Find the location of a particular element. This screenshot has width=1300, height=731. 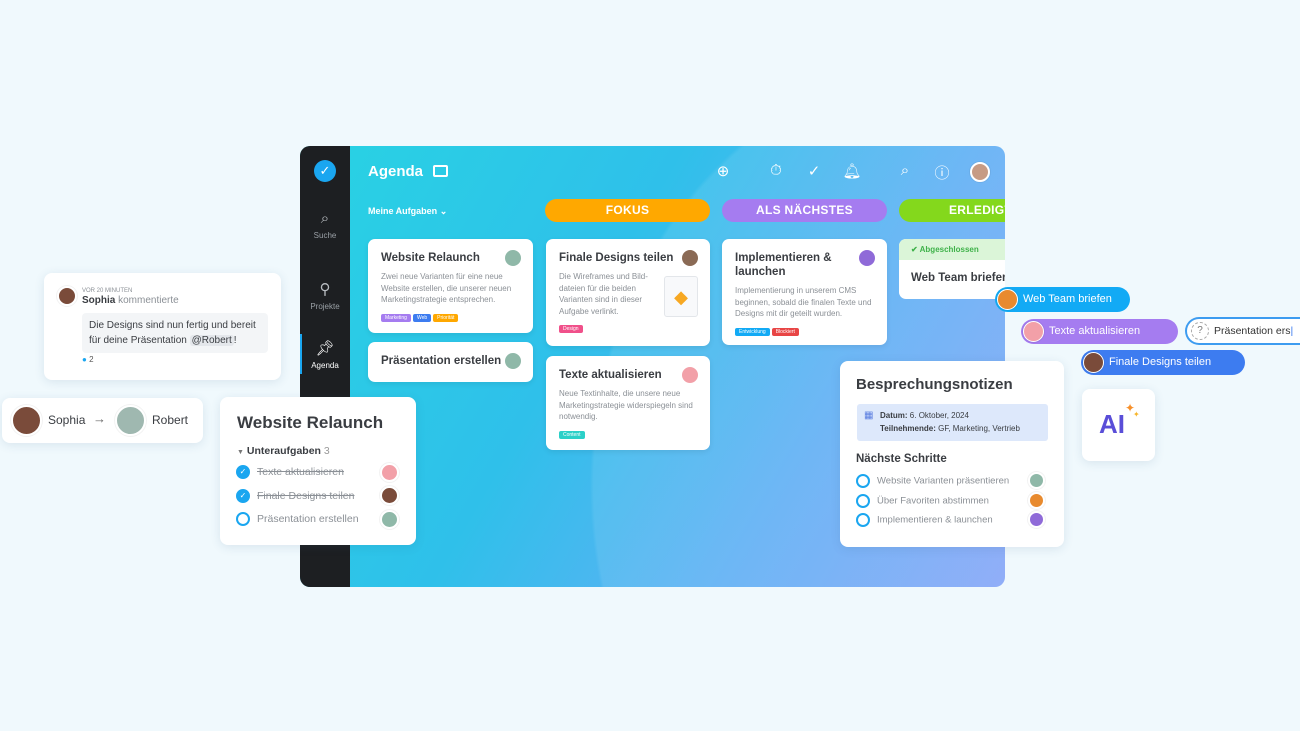

pill-label: Texte aktualisieren is located at coordinates (1095, 331).